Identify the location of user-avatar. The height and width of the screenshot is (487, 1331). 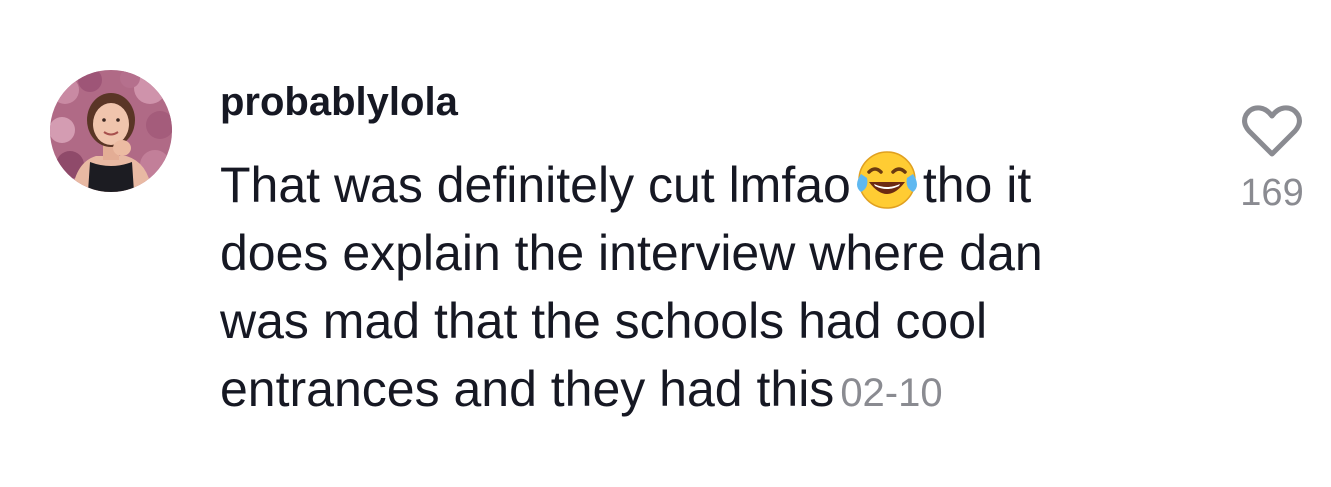
(111, 131).